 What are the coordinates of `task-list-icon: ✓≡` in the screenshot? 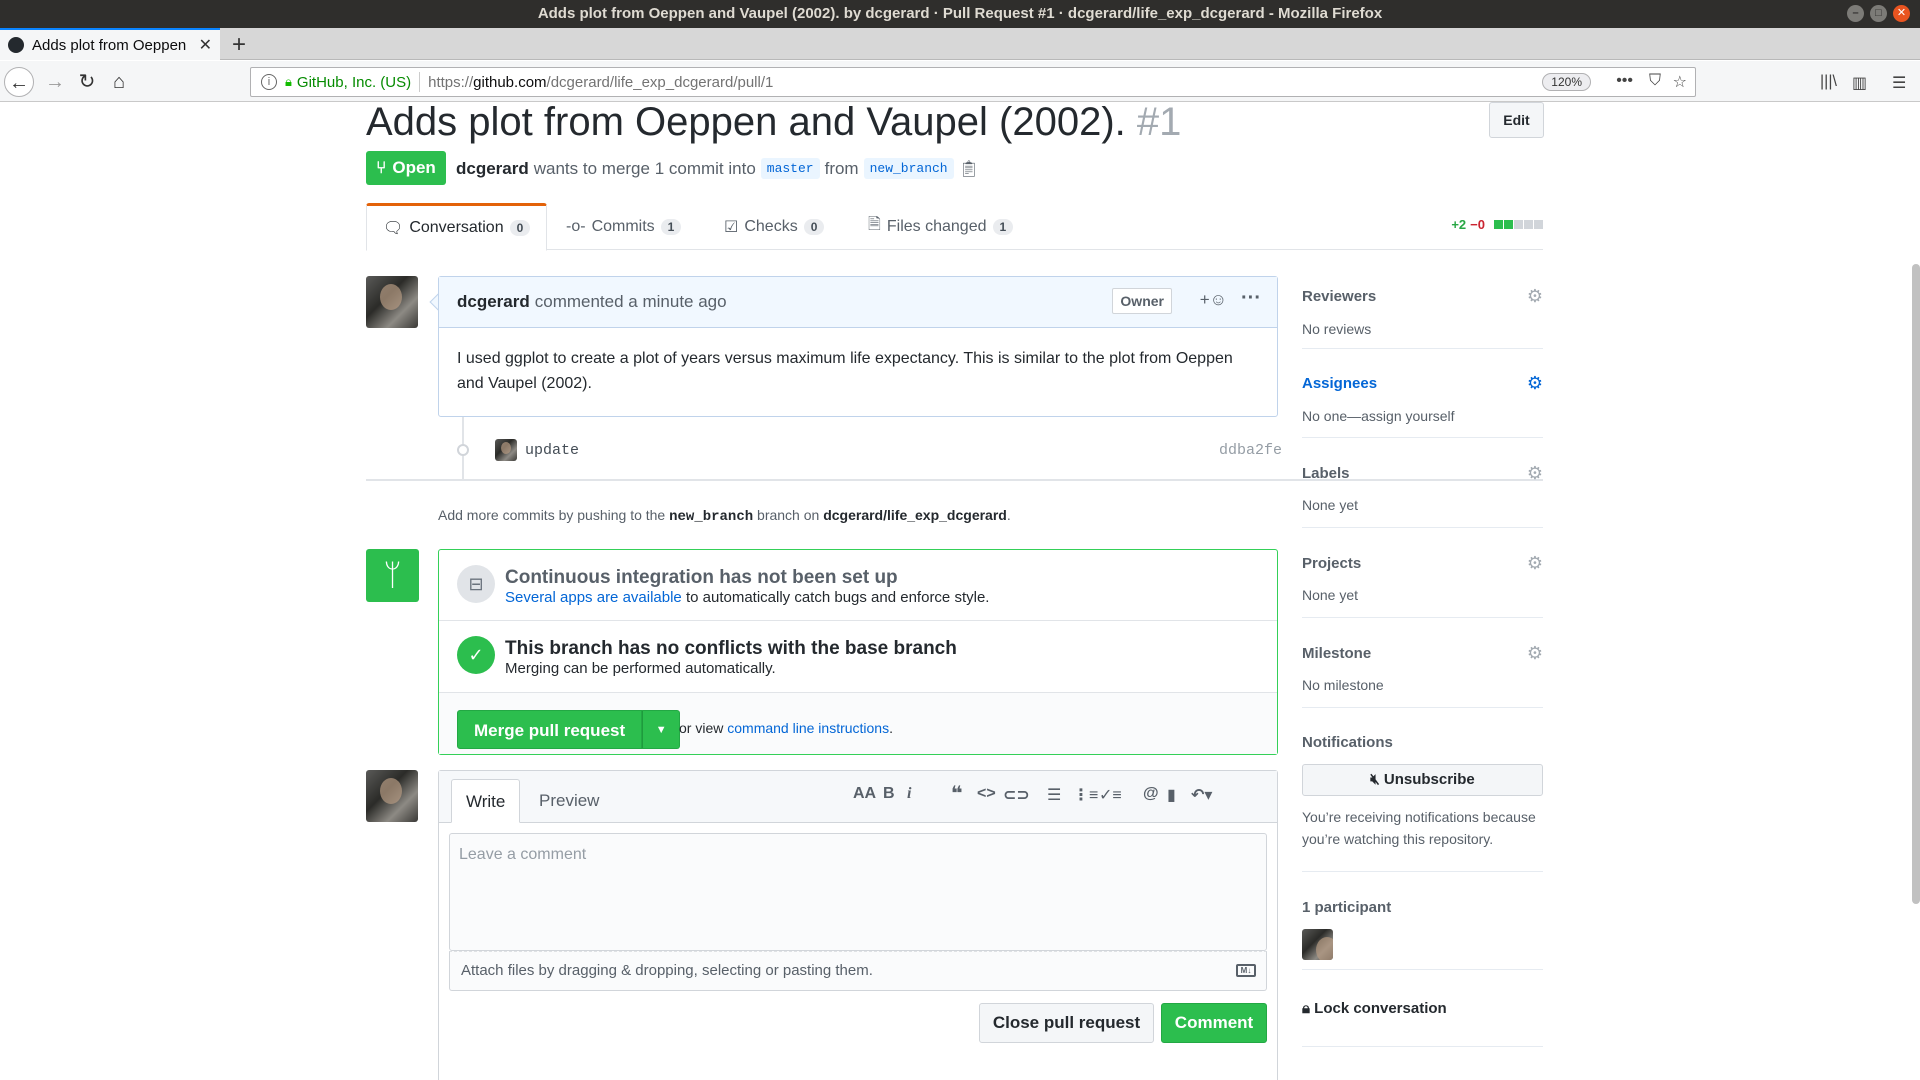 It's located at (1110, 795).